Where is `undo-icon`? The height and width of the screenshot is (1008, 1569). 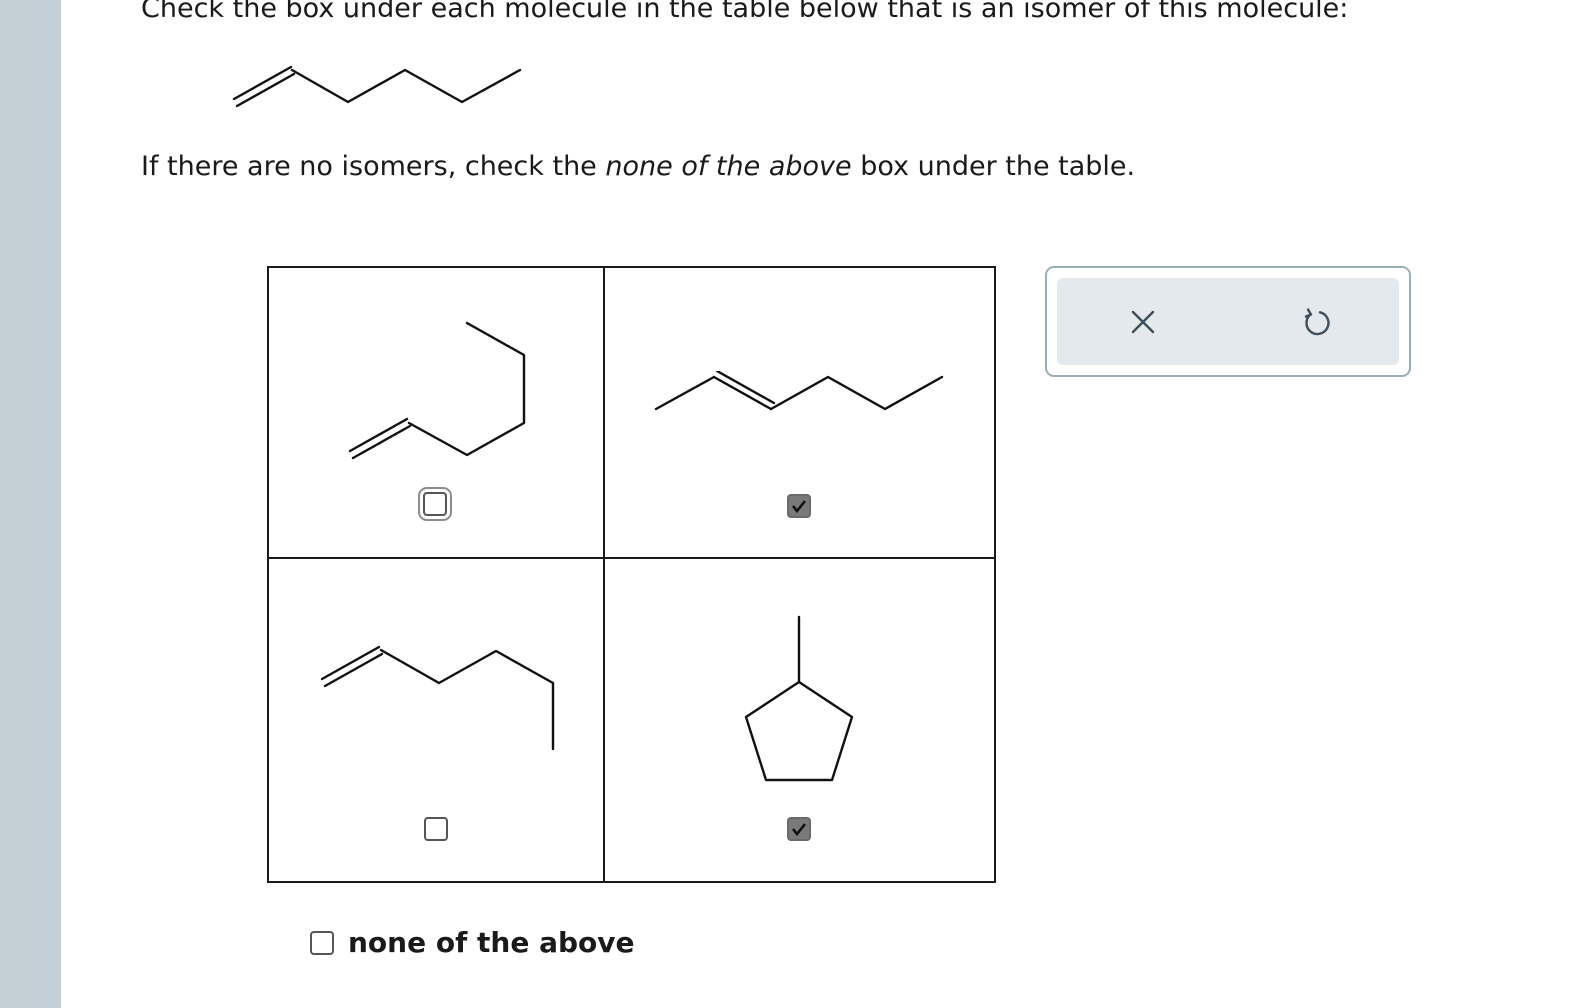 undo-icon is located at coordinates (1317, 322).